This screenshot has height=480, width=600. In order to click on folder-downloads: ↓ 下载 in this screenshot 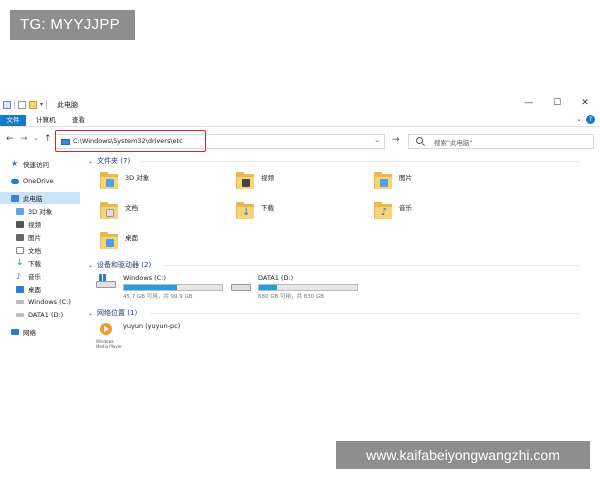, I will do `click(255, 210)`.